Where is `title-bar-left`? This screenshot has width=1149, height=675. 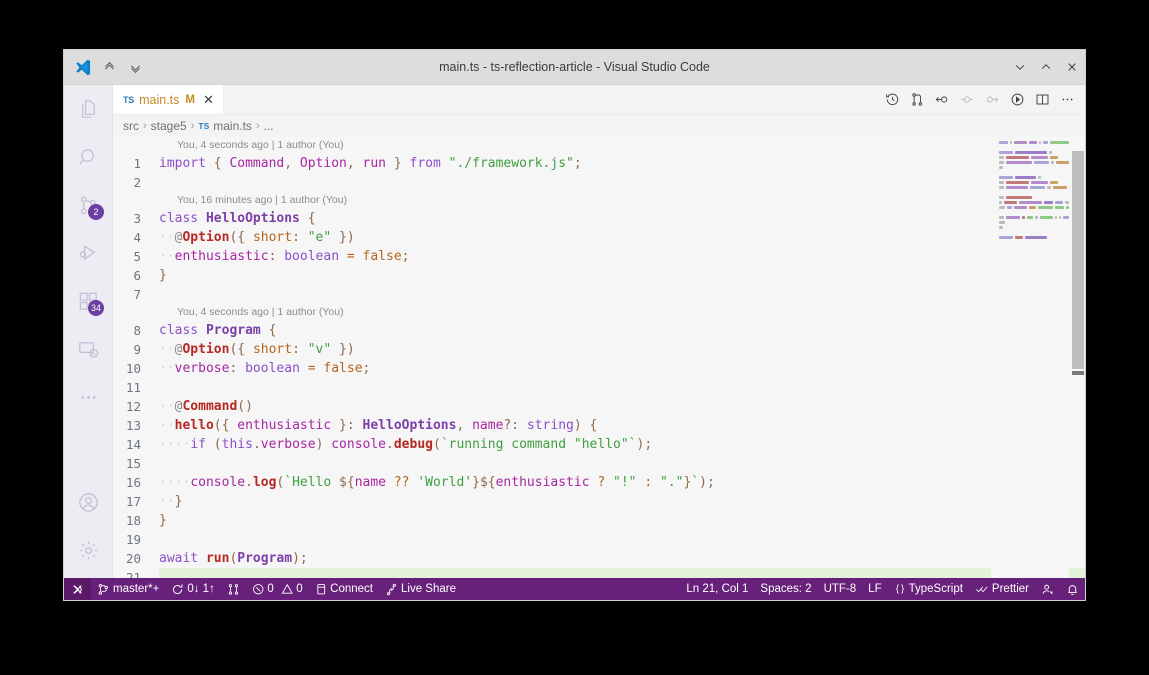 title-bar-left is located at coordinates (104, 67).